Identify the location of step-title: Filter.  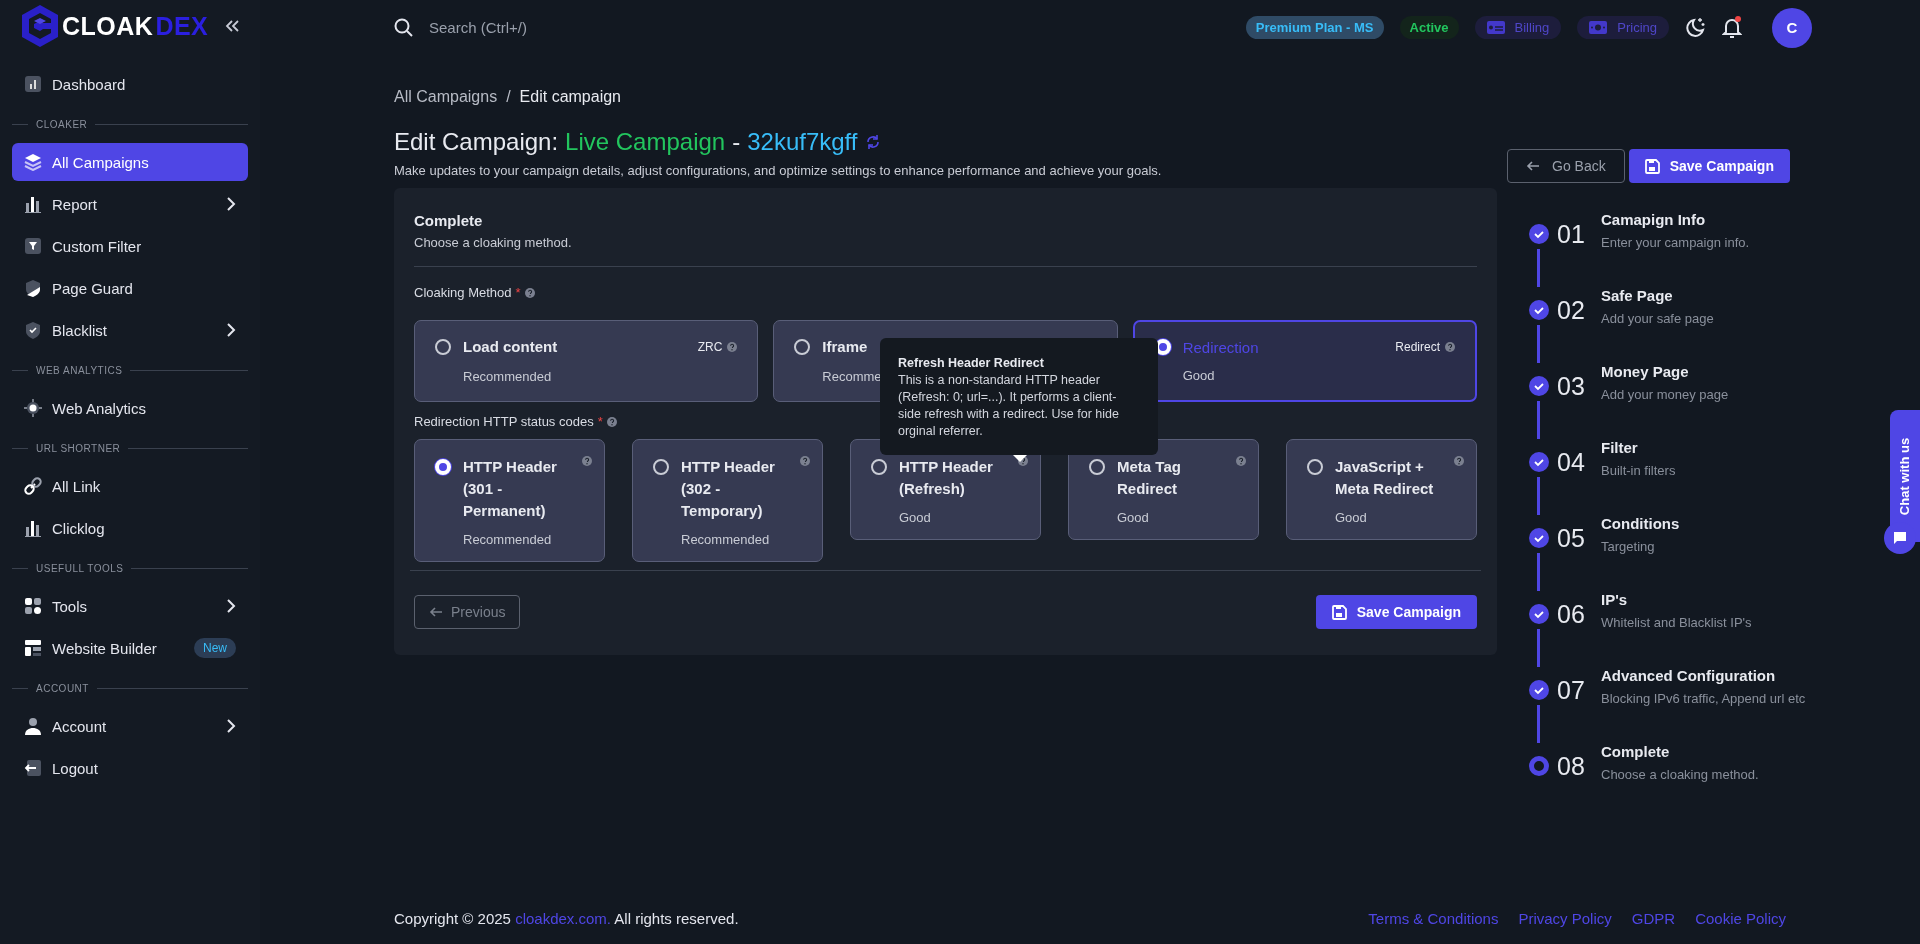
(1620, 447).